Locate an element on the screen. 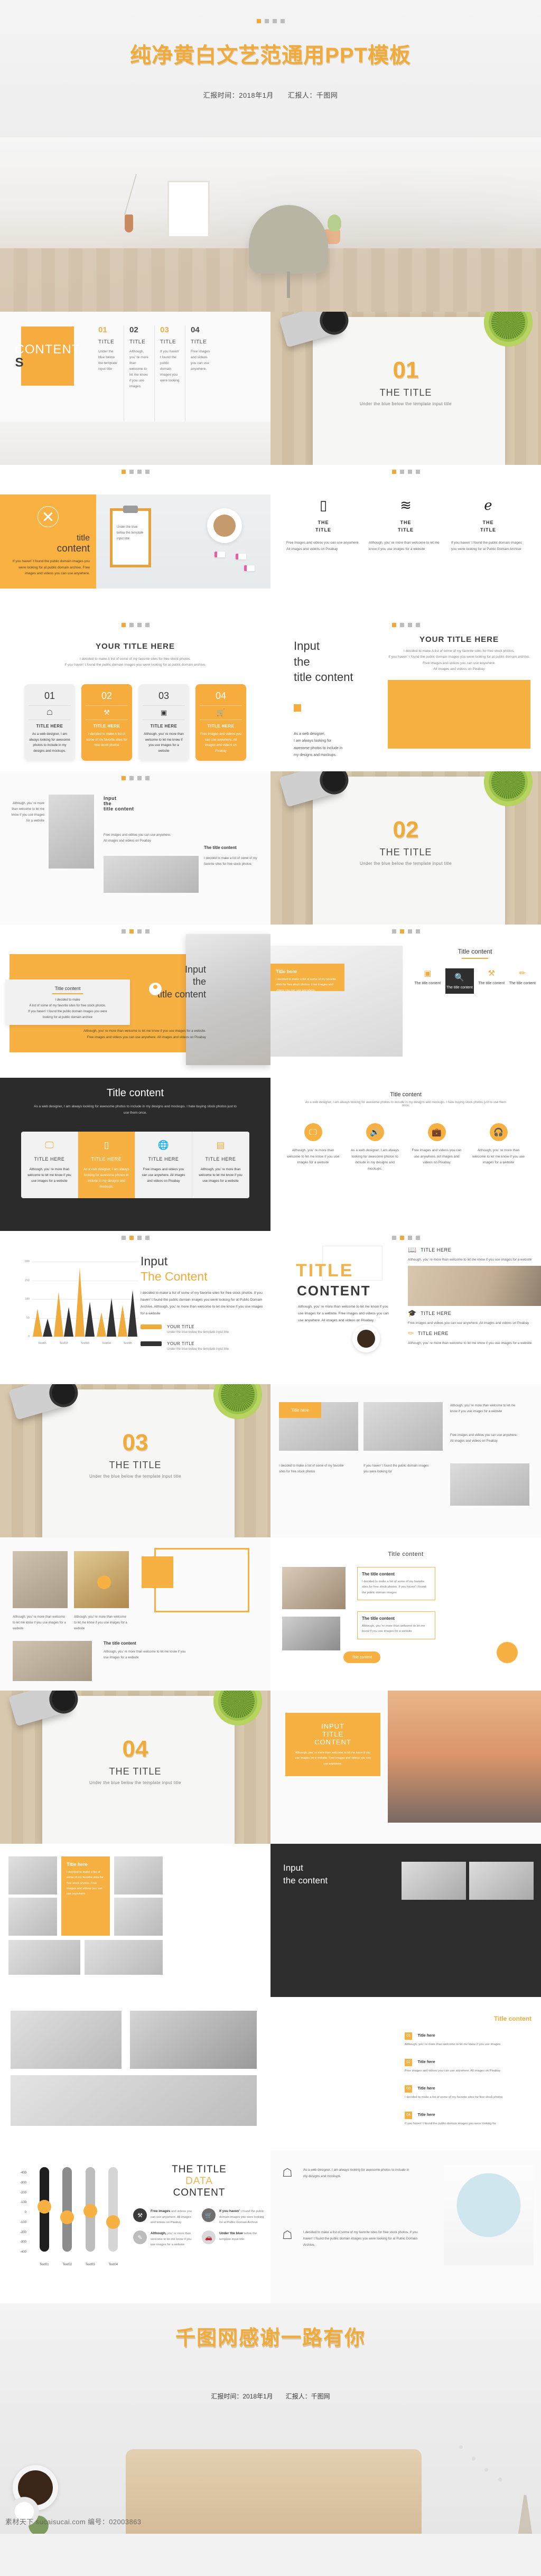  legend-row-1: YOUR TITLE is located at coordinates (202, 1327).